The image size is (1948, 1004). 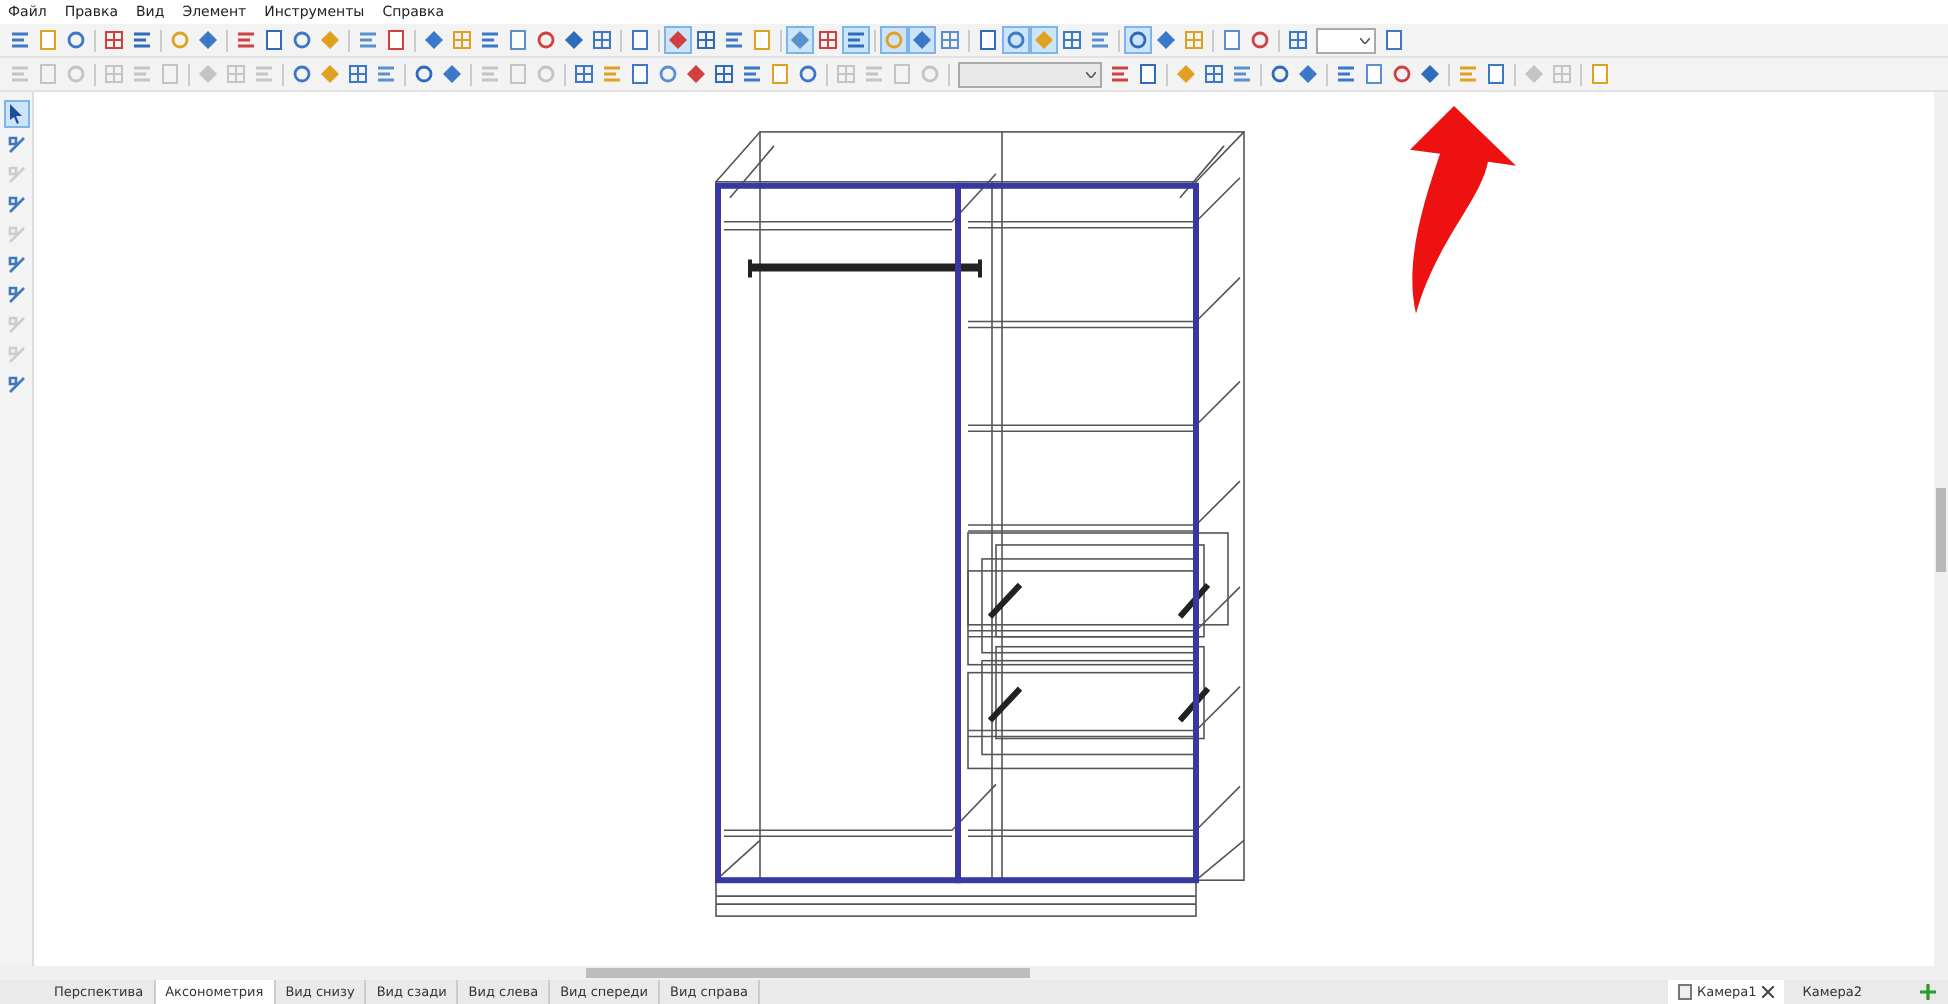 I want to click on vertical-scrollbar, so click(x=1941, y=529).